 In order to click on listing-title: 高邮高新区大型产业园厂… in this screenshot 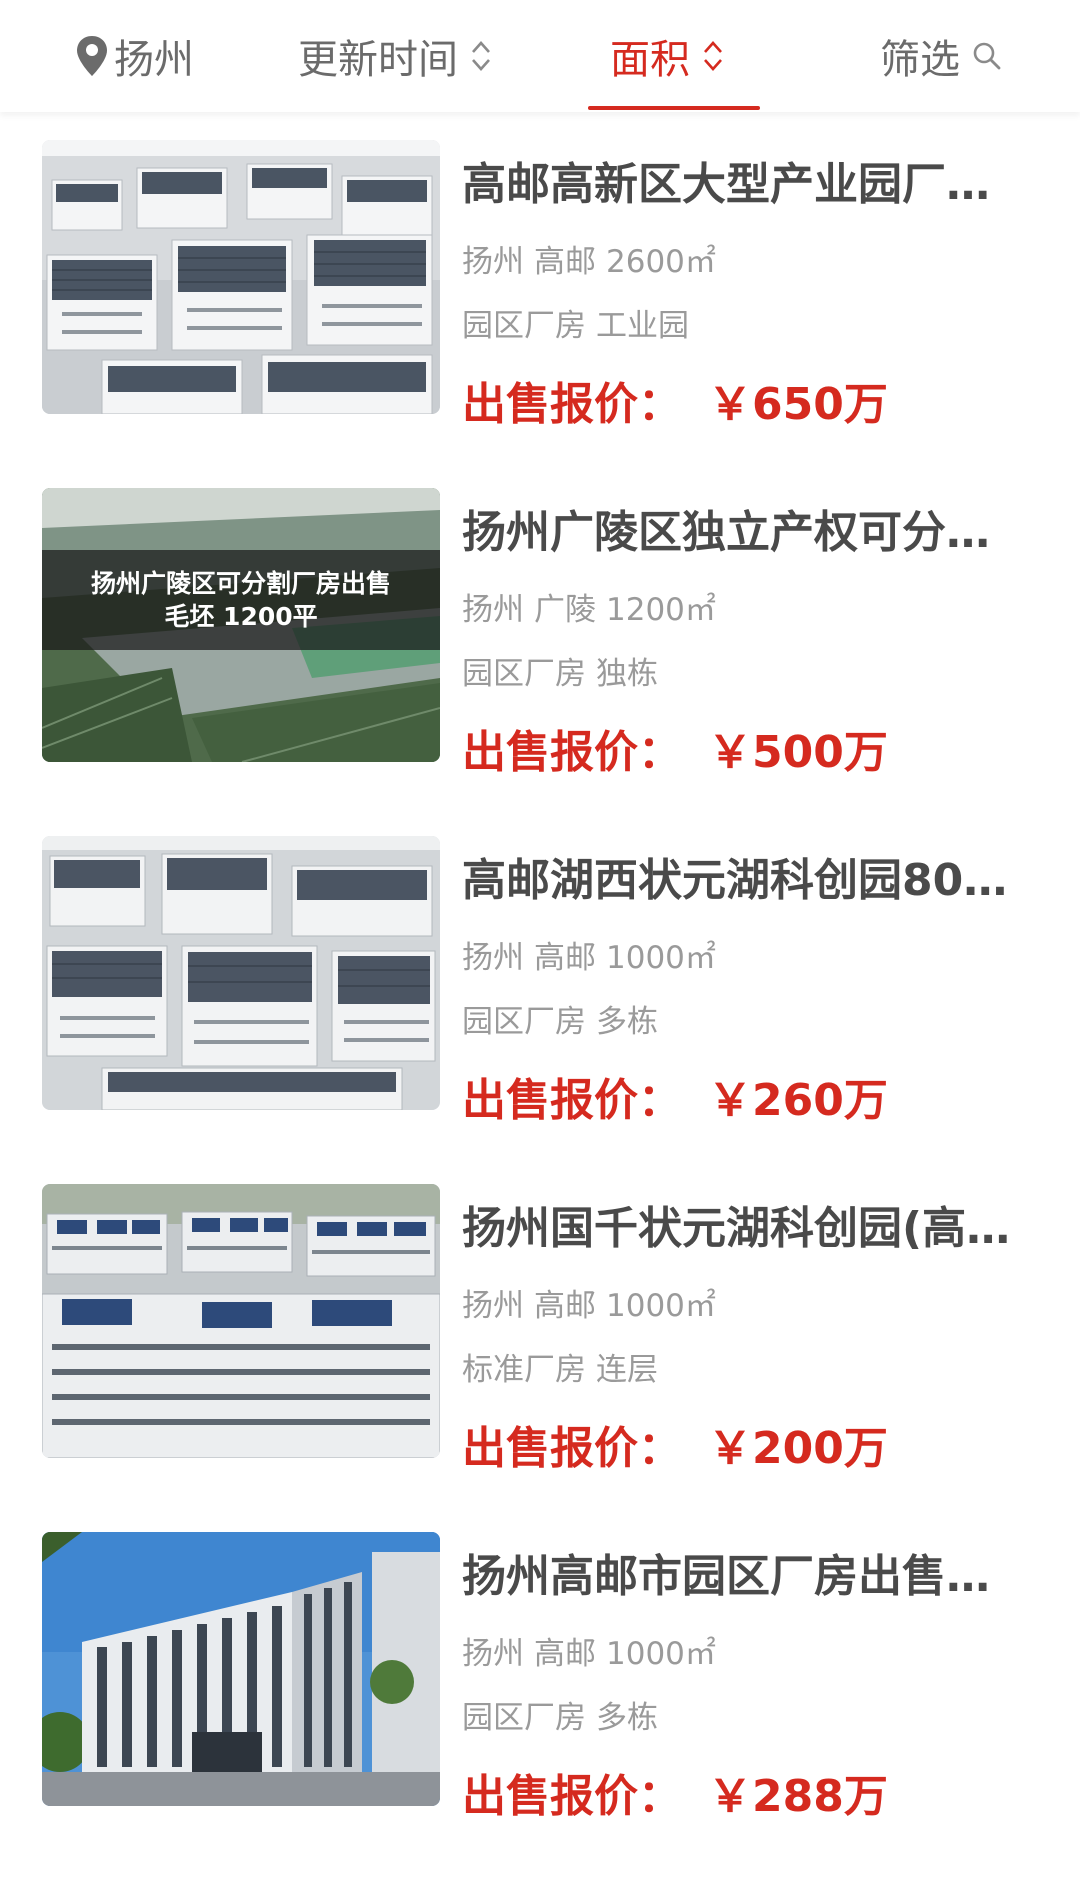, I will do `click(742, 180)`.